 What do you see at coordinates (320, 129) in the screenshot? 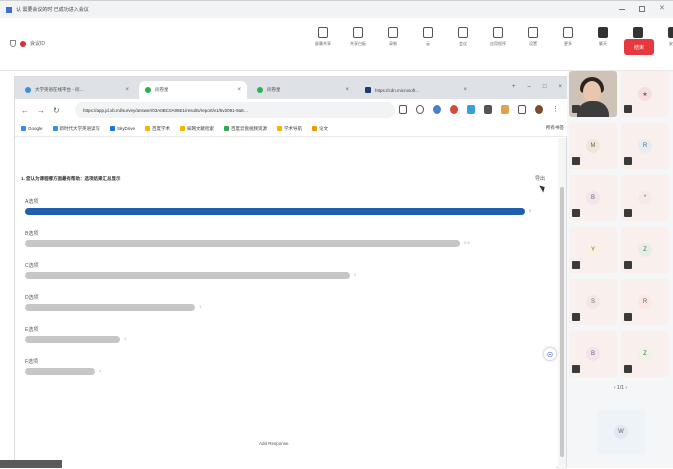
I see `bookmark-item: 论文` at bounding box center [320, 129].